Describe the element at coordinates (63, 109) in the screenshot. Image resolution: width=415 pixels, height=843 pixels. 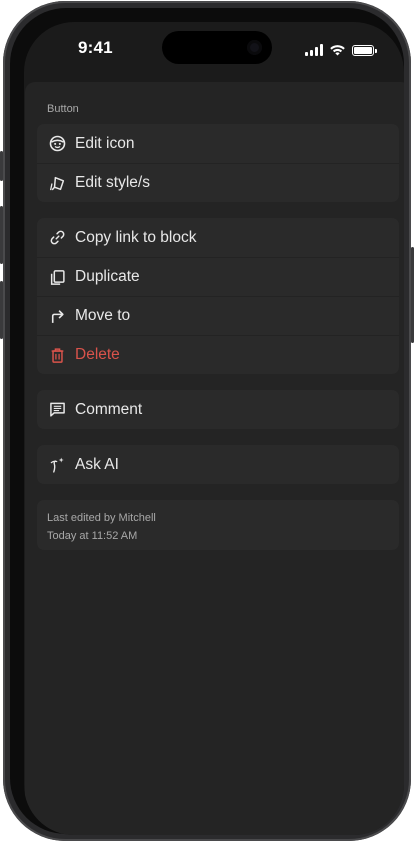
I see `section-title: Button` at that location.